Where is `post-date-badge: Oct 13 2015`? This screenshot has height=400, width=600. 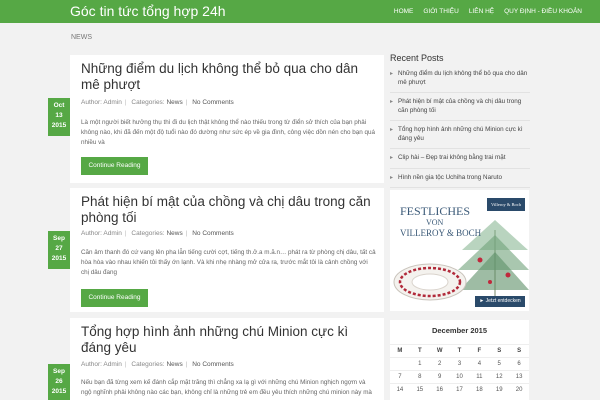 post-date-badge: Oct 13 2015 is located at coordinates (59, 117).